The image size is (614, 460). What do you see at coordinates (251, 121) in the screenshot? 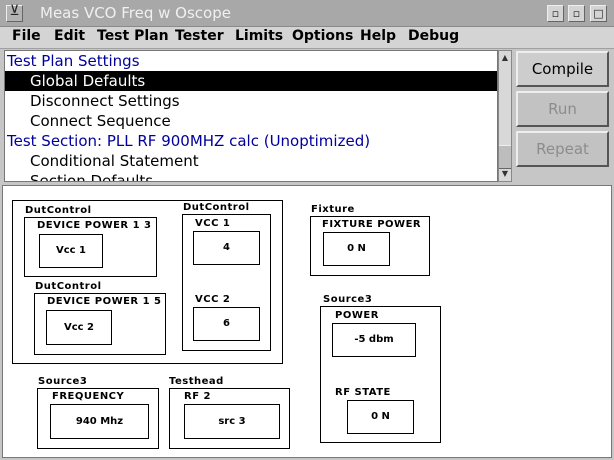
I see `list-item-connect-sequence: Connect Sequence` at bounding box center [251, 121].